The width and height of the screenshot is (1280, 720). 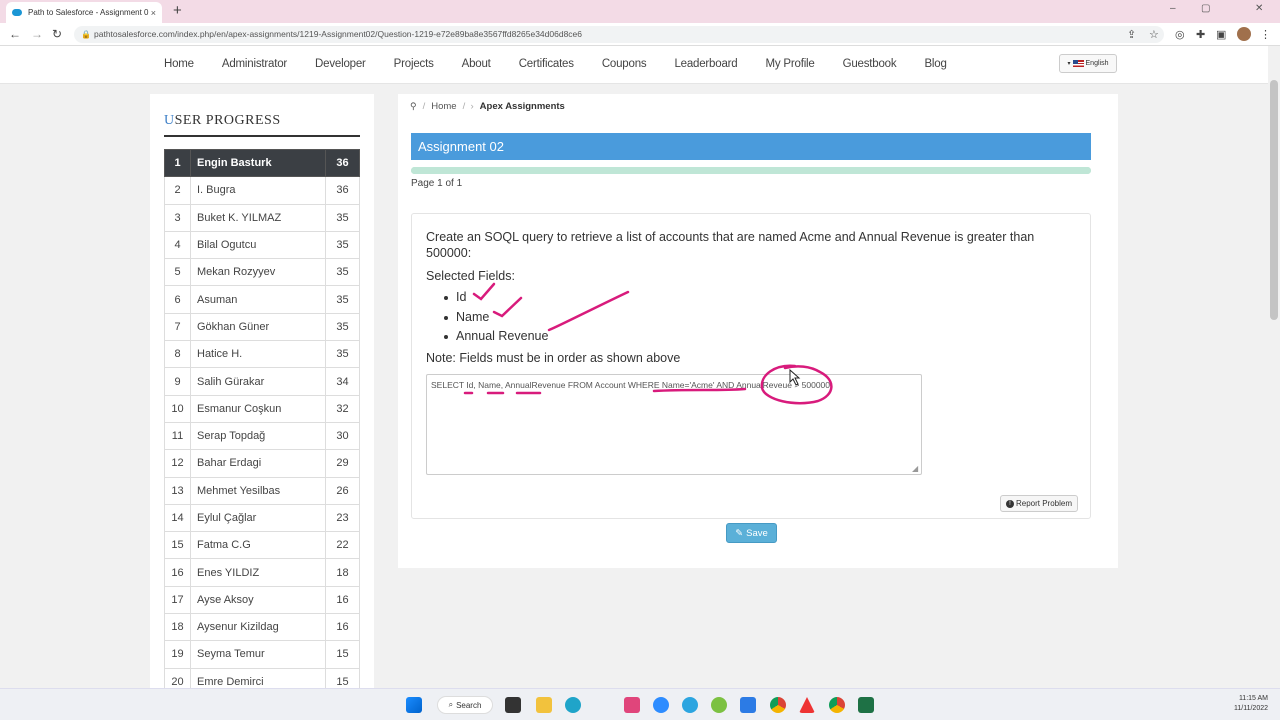 I want to click on score-cell: 16, so click(x=342, y=627).